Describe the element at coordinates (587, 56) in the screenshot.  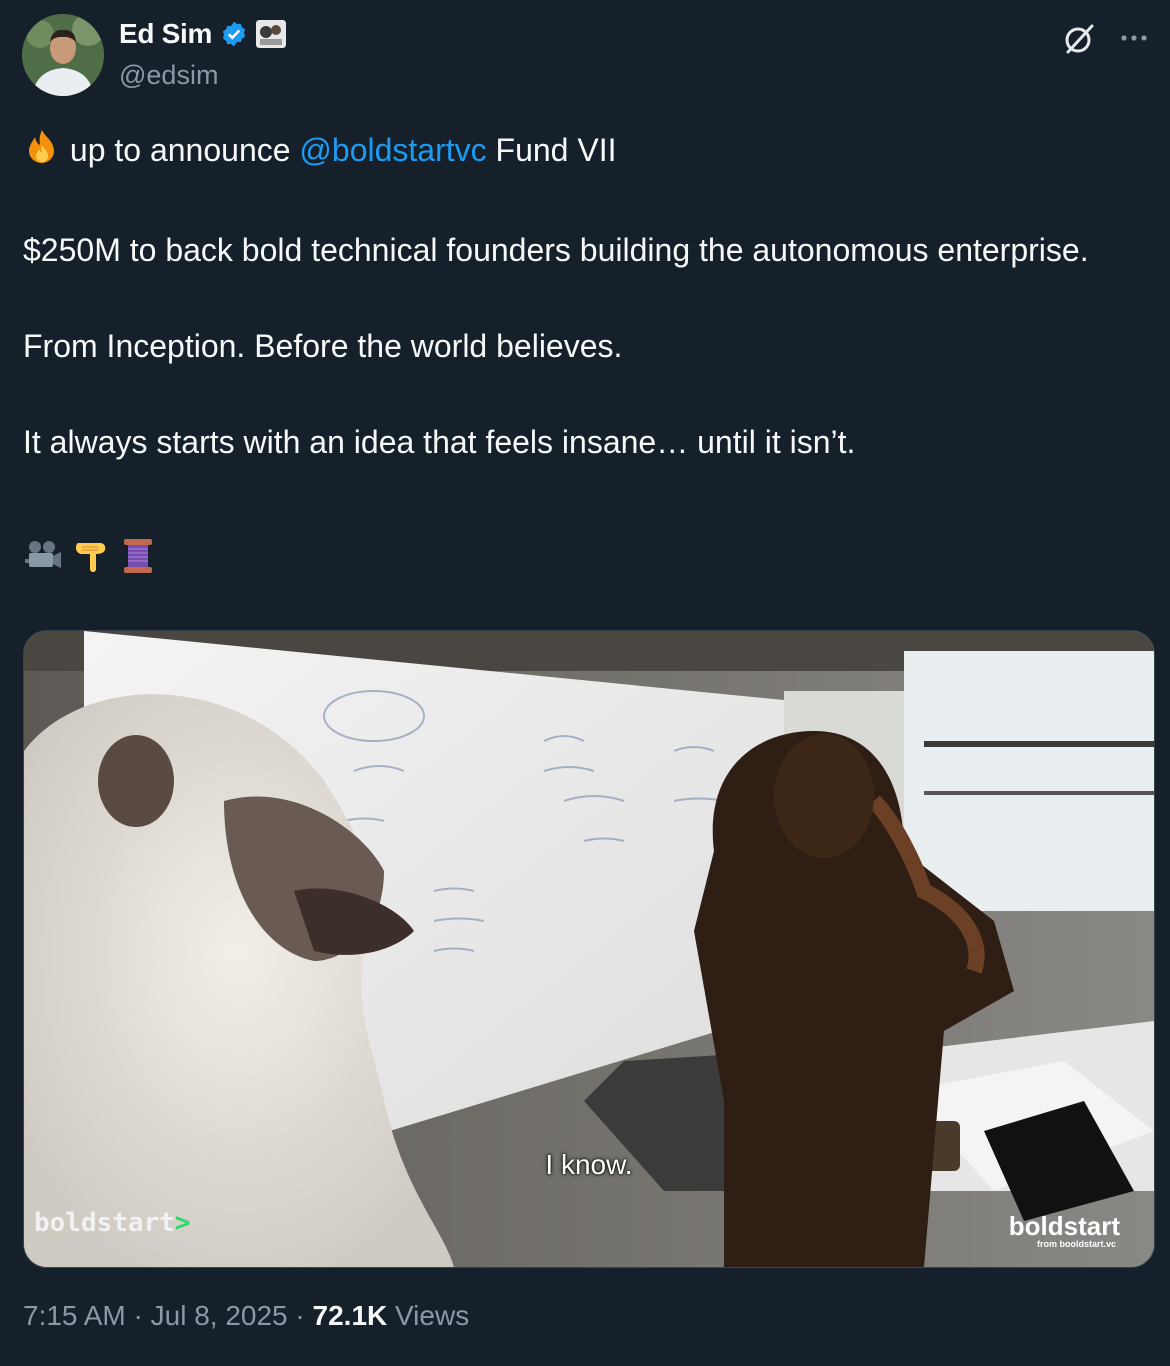
I see `tweet-header: Ed Sim @edsim` at that location.